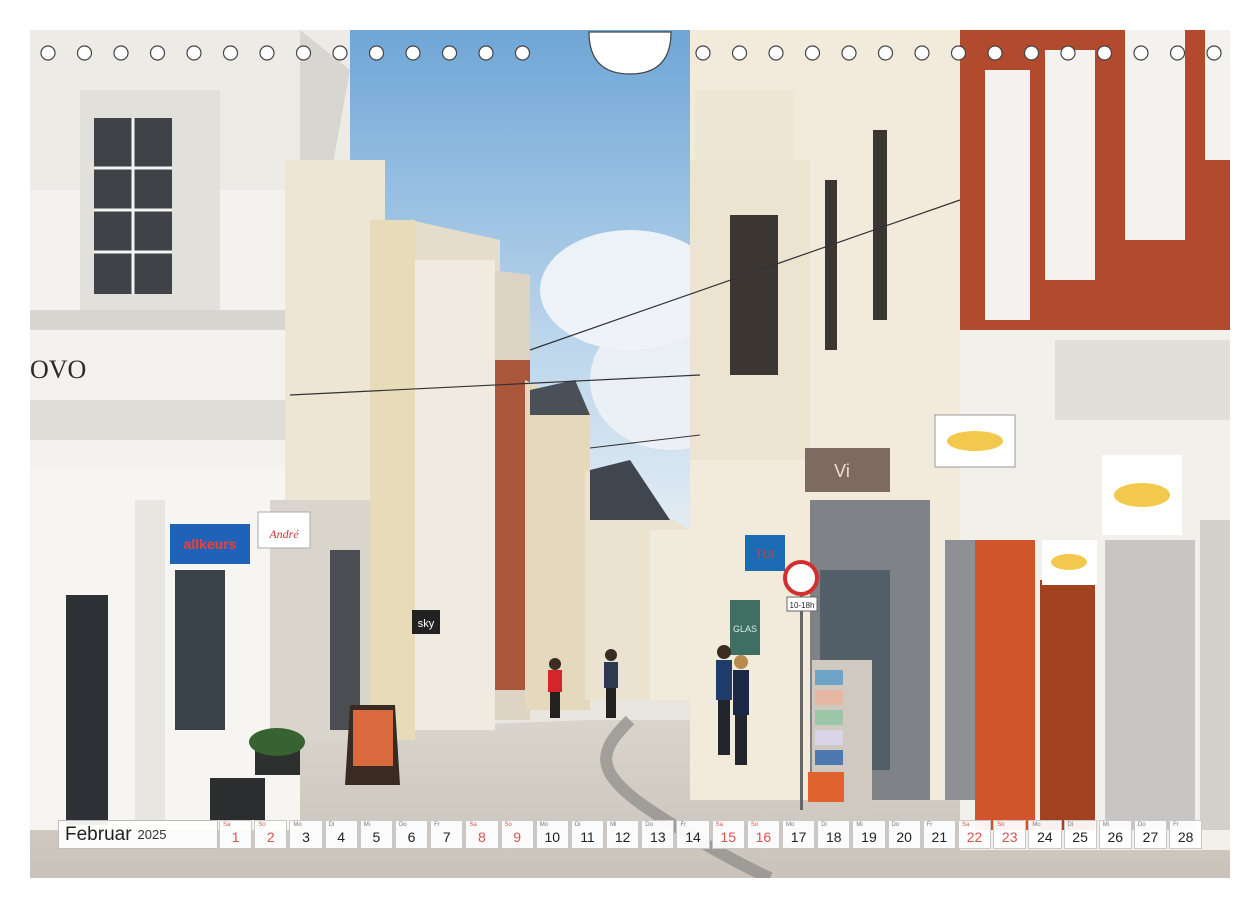 The image size is (1260, 908). I want to click on shop-text-ovo: OVO, so click(58, 369).